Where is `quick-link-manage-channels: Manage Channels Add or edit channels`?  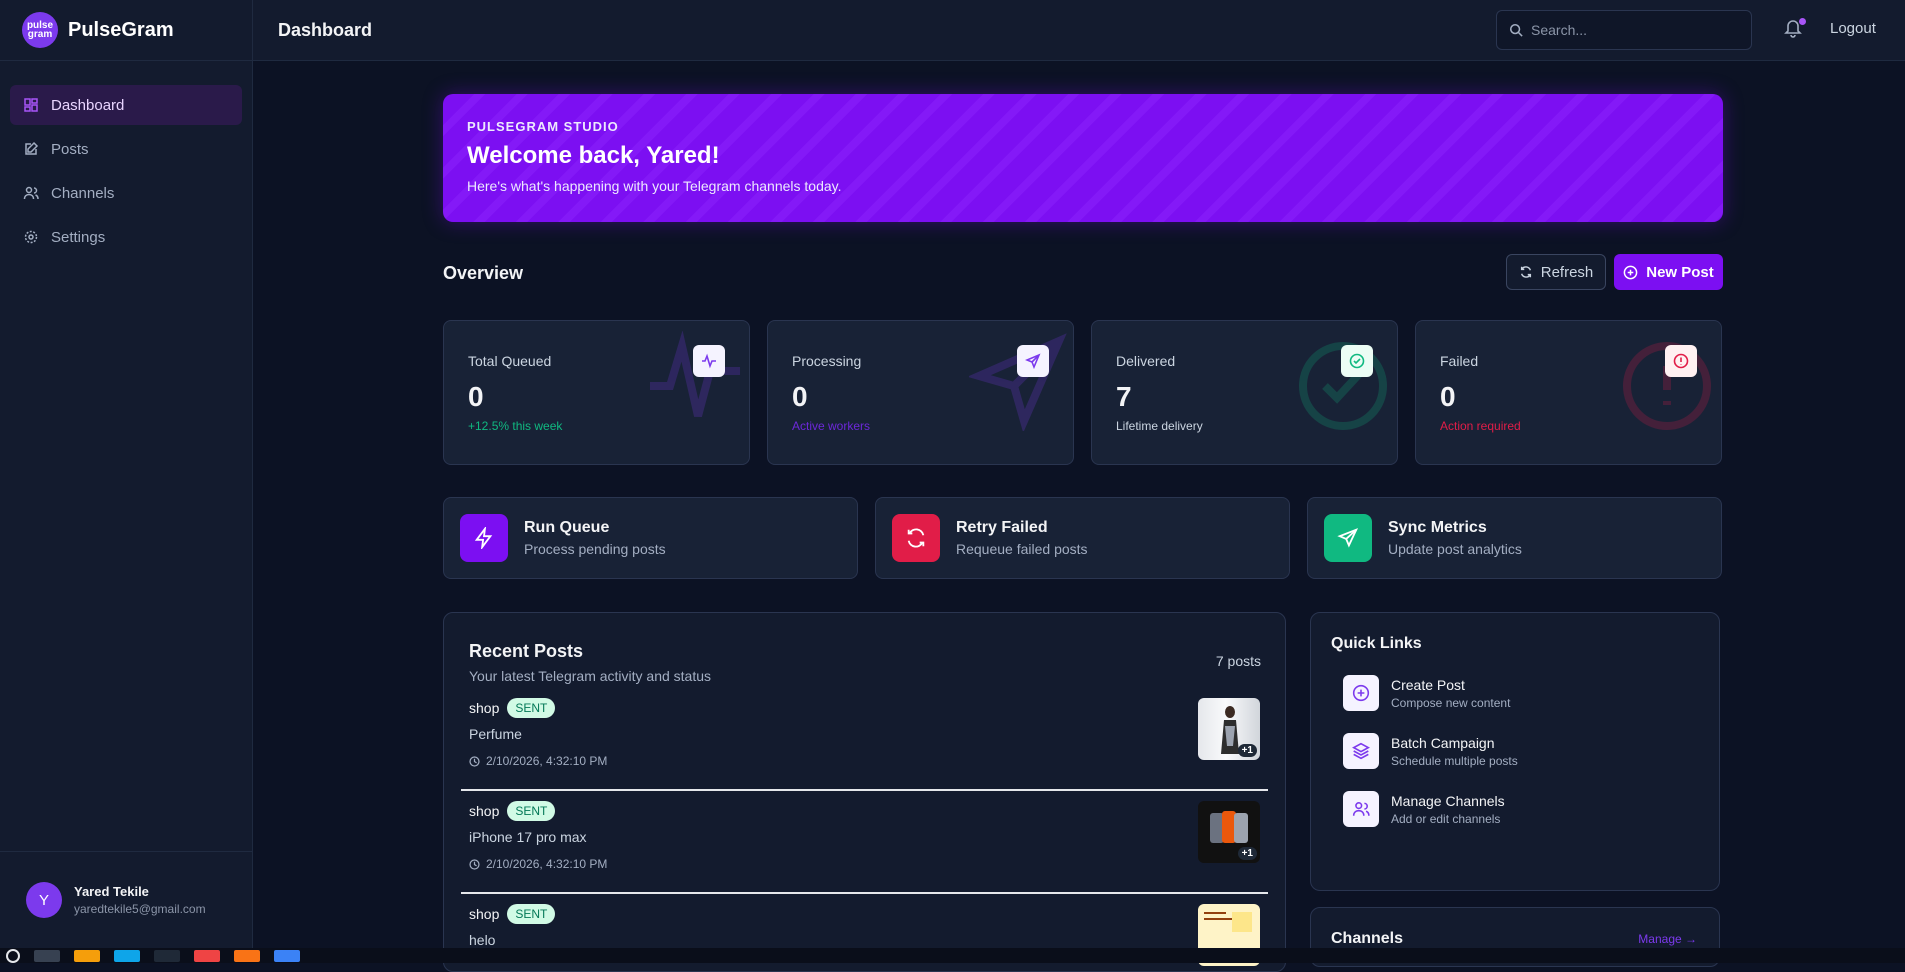
quick-link-manage-channels: Manage Channels Add or edit channels is located at coordinates (1515, 809).